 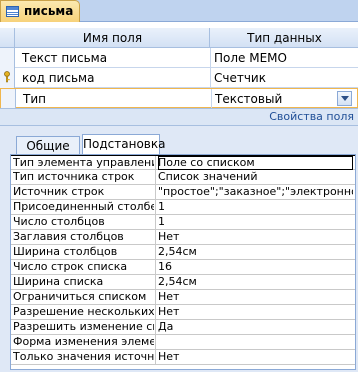 What do you see at coordinates (255, 327) in the screenshot?
I see `property-value: Да` at bounding box center [255, 327].